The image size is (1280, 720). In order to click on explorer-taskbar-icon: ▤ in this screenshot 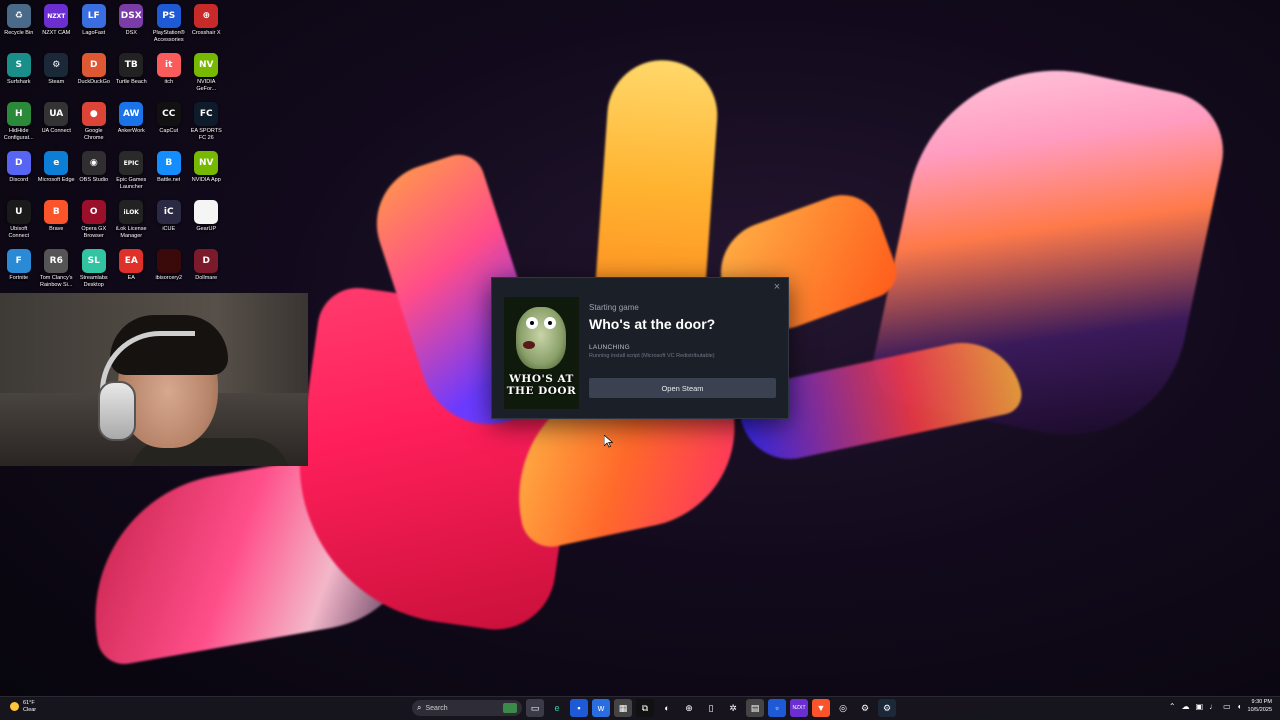, I will do `click(755, 708)`.